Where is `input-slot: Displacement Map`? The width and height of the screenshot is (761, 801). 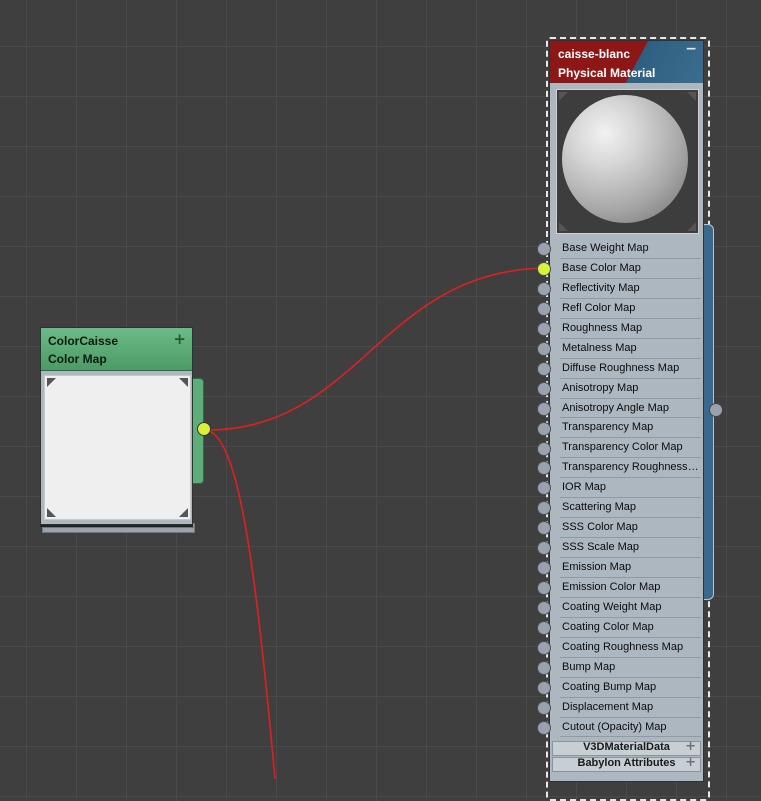 input-slot: Displacement Map is located at coordinates (626, 708).